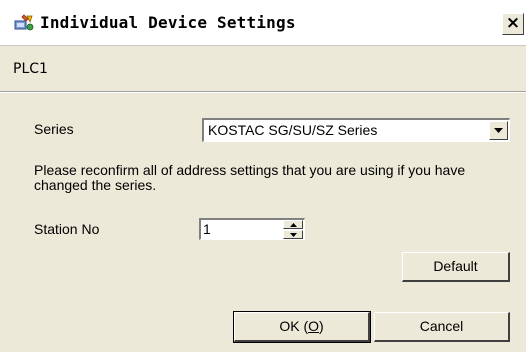  I want to click on station-no-input: 1, so click(207, 229).